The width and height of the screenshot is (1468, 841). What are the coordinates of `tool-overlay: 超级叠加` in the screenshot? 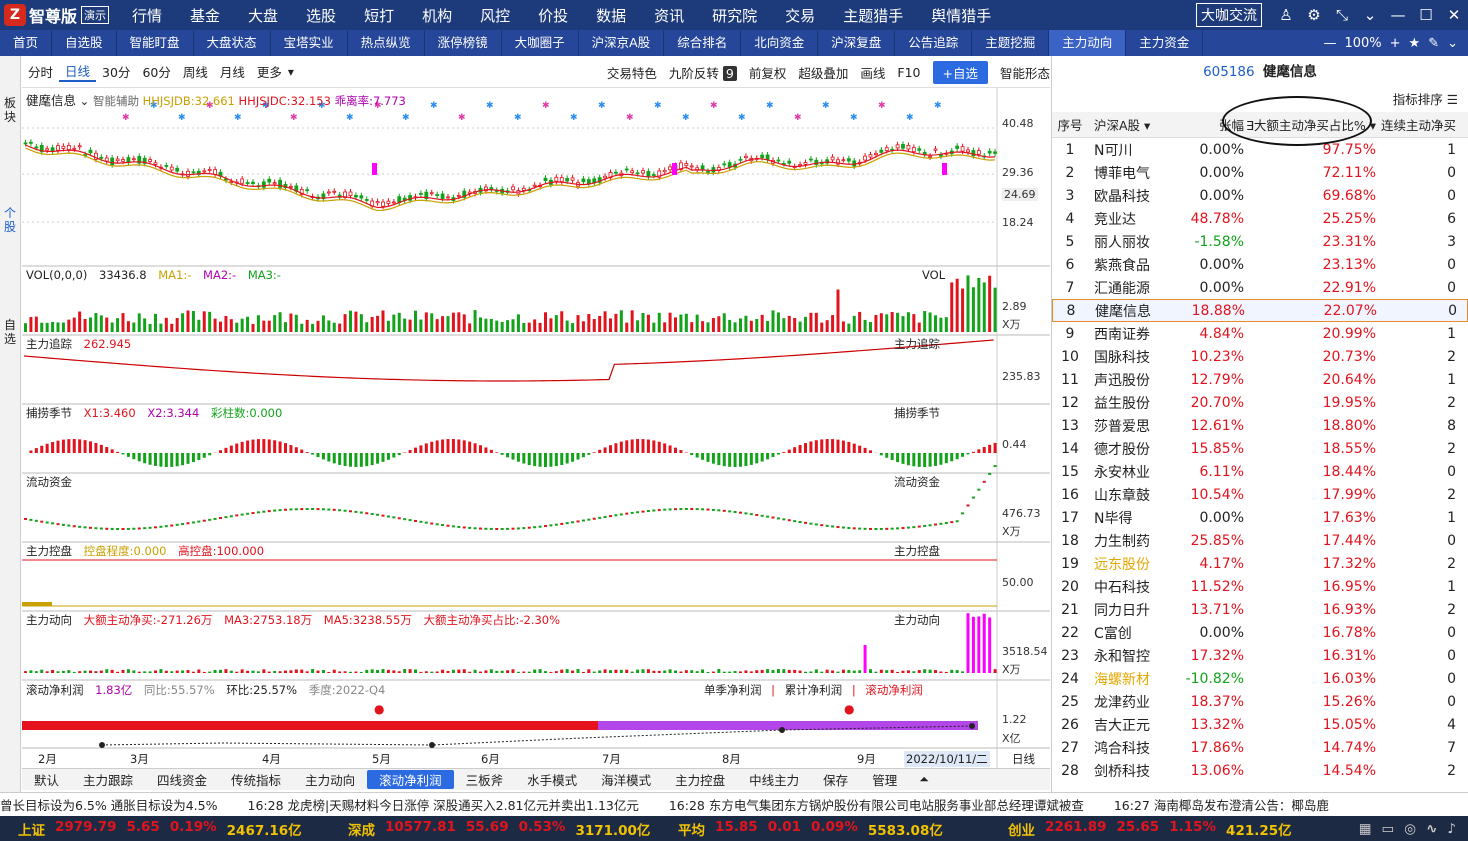 It's located at (823, 72).